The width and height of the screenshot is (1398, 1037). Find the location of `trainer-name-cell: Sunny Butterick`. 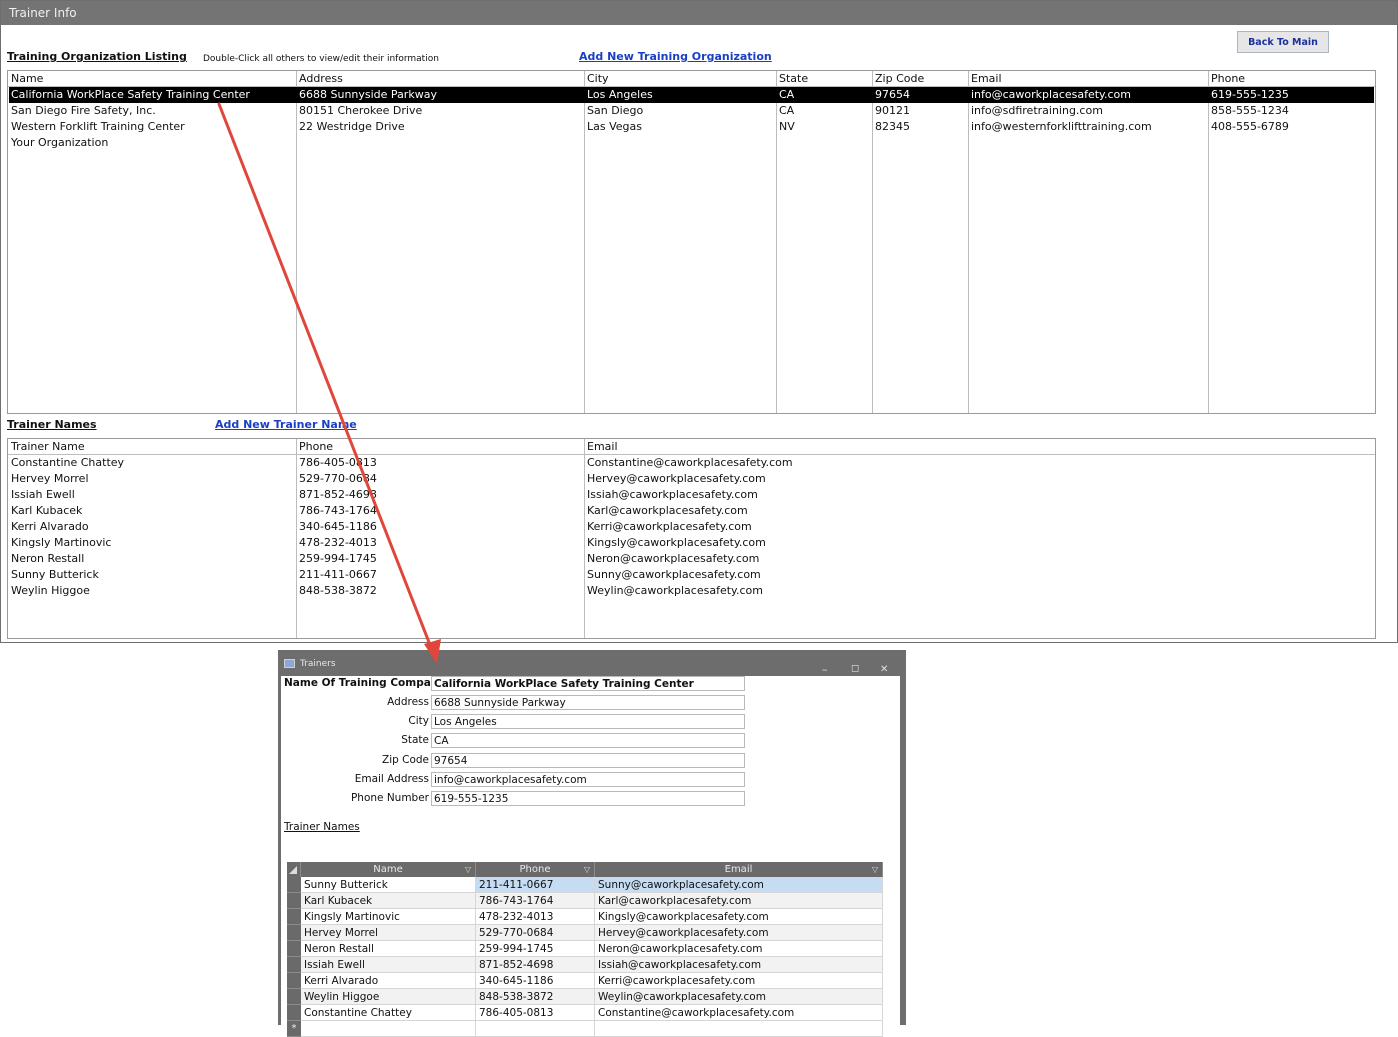

trainer-name-cell: Sunny Butterick is located at coordinates (55, 575).